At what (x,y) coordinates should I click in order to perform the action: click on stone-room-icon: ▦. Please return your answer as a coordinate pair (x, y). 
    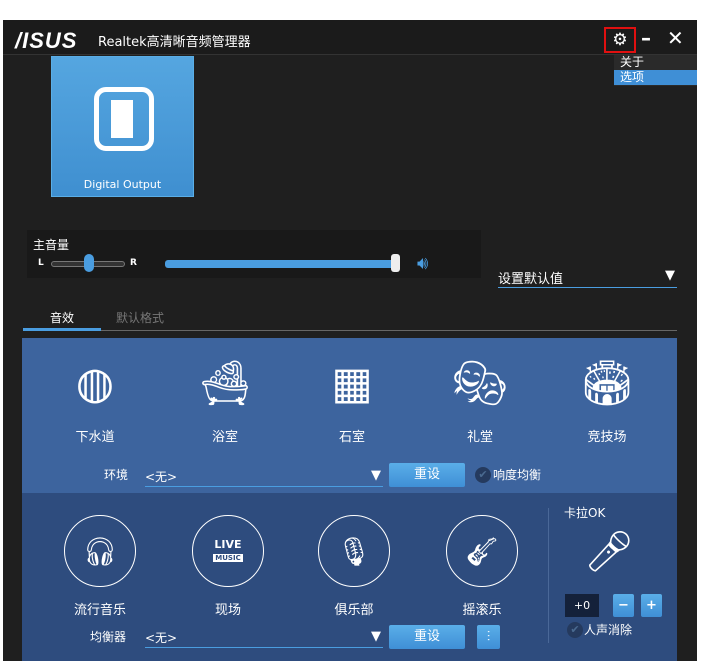
    Looking at the image, I should click on (352, 383).